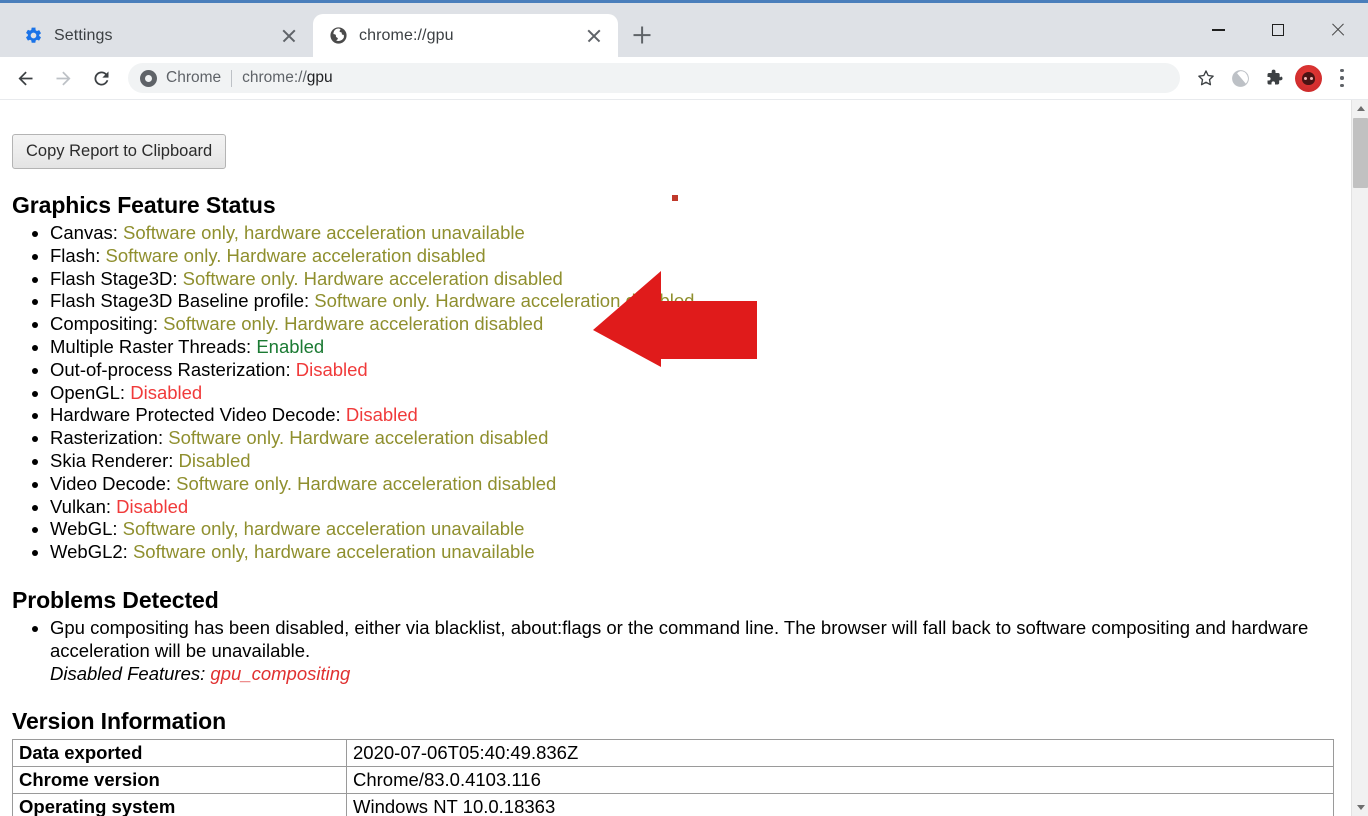 The image size is (1368, 816). I want to click on feature-name: Rasterization:, so click(107, 438).